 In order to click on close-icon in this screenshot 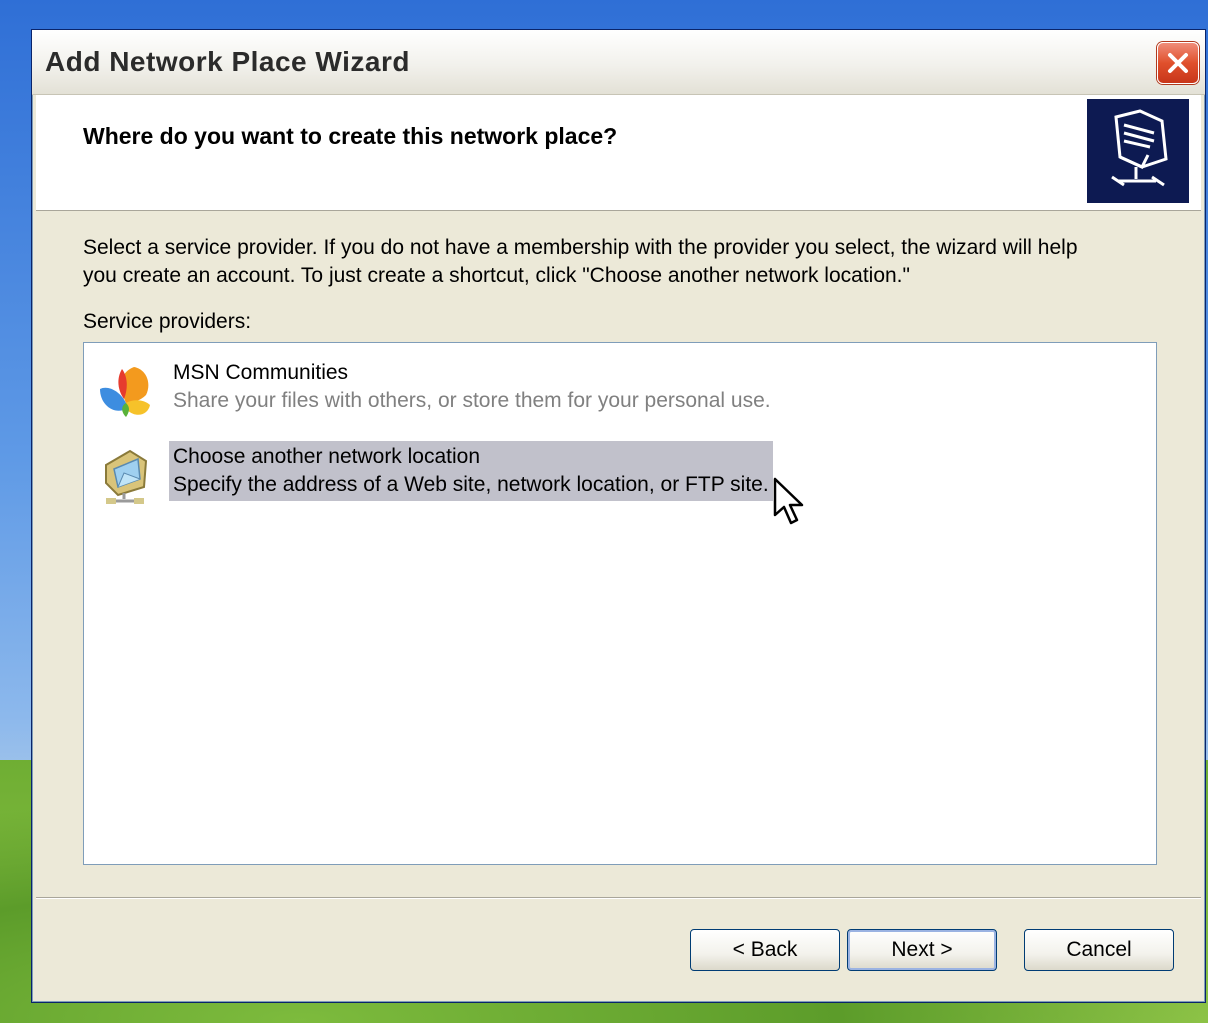, I will do `click(1178, 63)`.